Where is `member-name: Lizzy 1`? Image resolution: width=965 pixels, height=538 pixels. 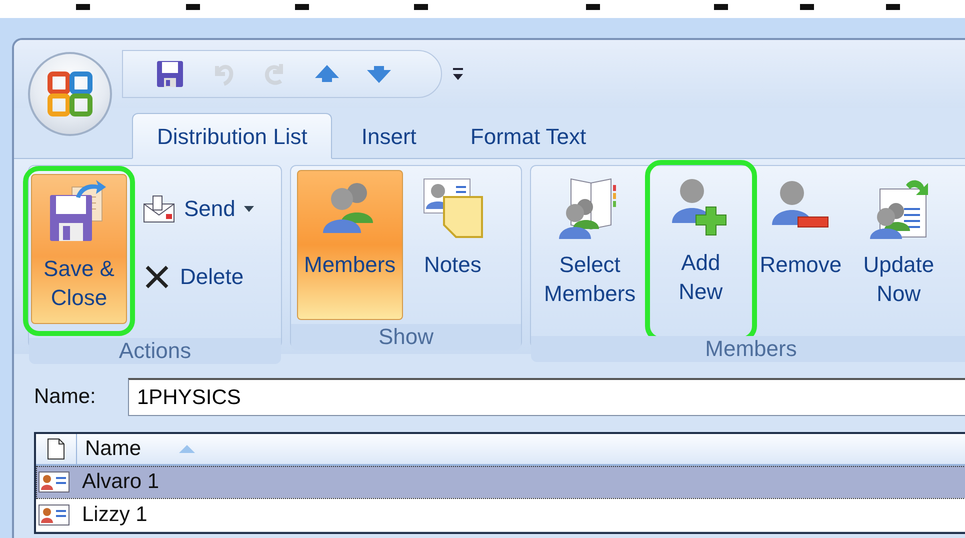
member-name: Lizzy 1 is located at coordinates (115, 515).